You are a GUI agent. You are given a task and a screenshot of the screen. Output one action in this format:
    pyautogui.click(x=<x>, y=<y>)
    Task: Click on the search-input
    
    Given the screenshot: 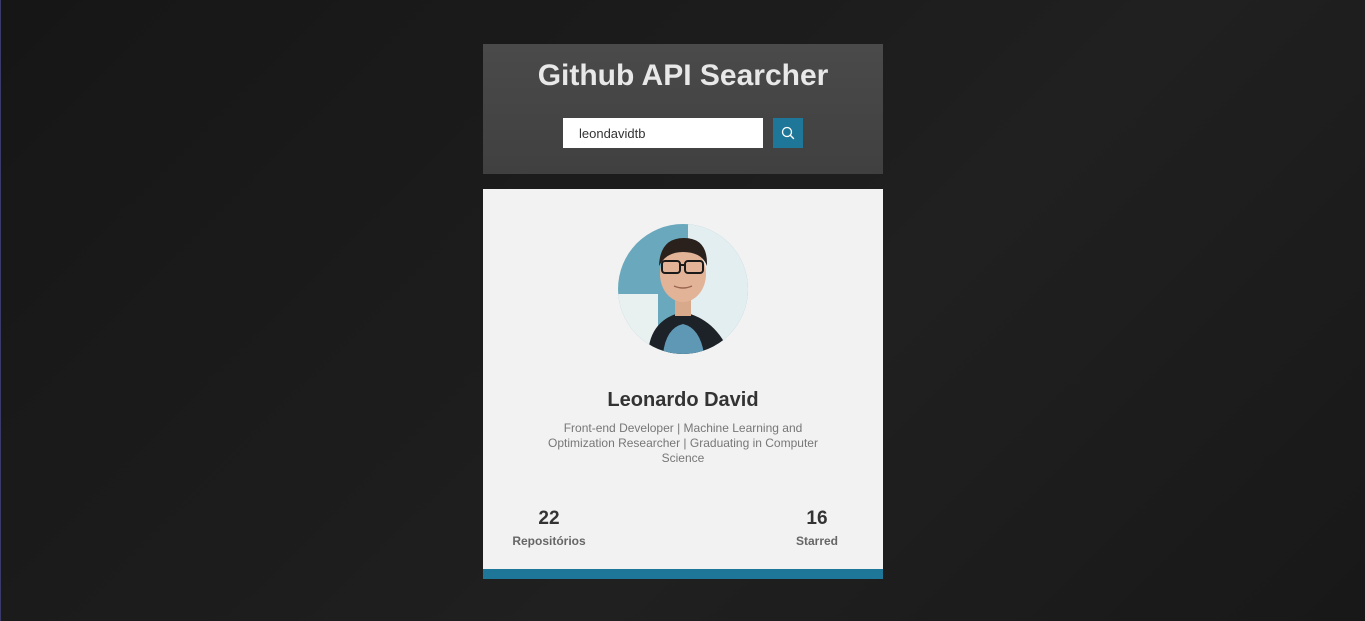 What is the action you would take?
    pyautogui.click(x=663, y=133)
    